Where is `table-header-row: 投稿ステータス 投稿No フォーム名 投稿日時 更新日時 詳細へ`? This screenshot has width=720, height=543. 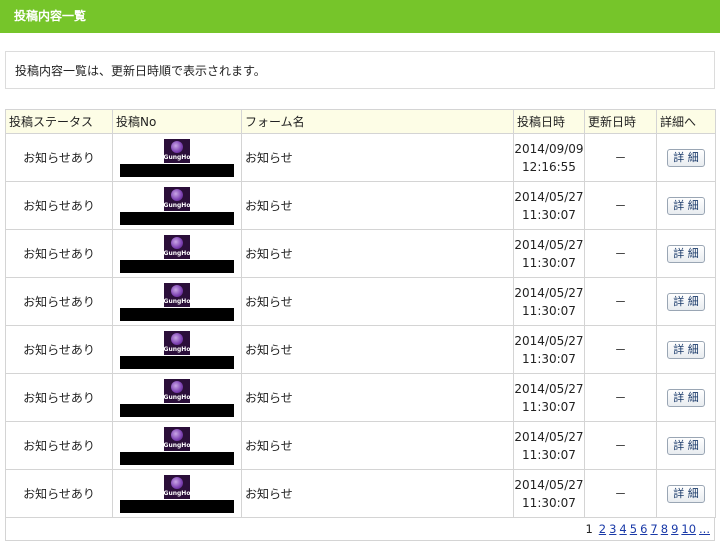
table-header-row: 投稿ステータス 投稿No フォーム名 投稿日時 更新日時 詳細へ is located at coordinates (360, 121).